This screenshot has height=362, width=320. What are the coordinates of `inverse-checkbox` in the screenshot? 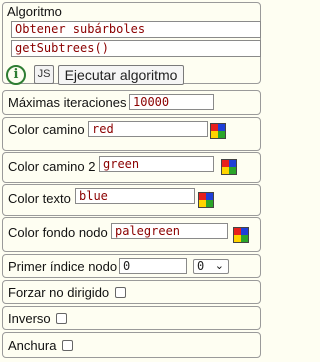 It's located at (61, 318).